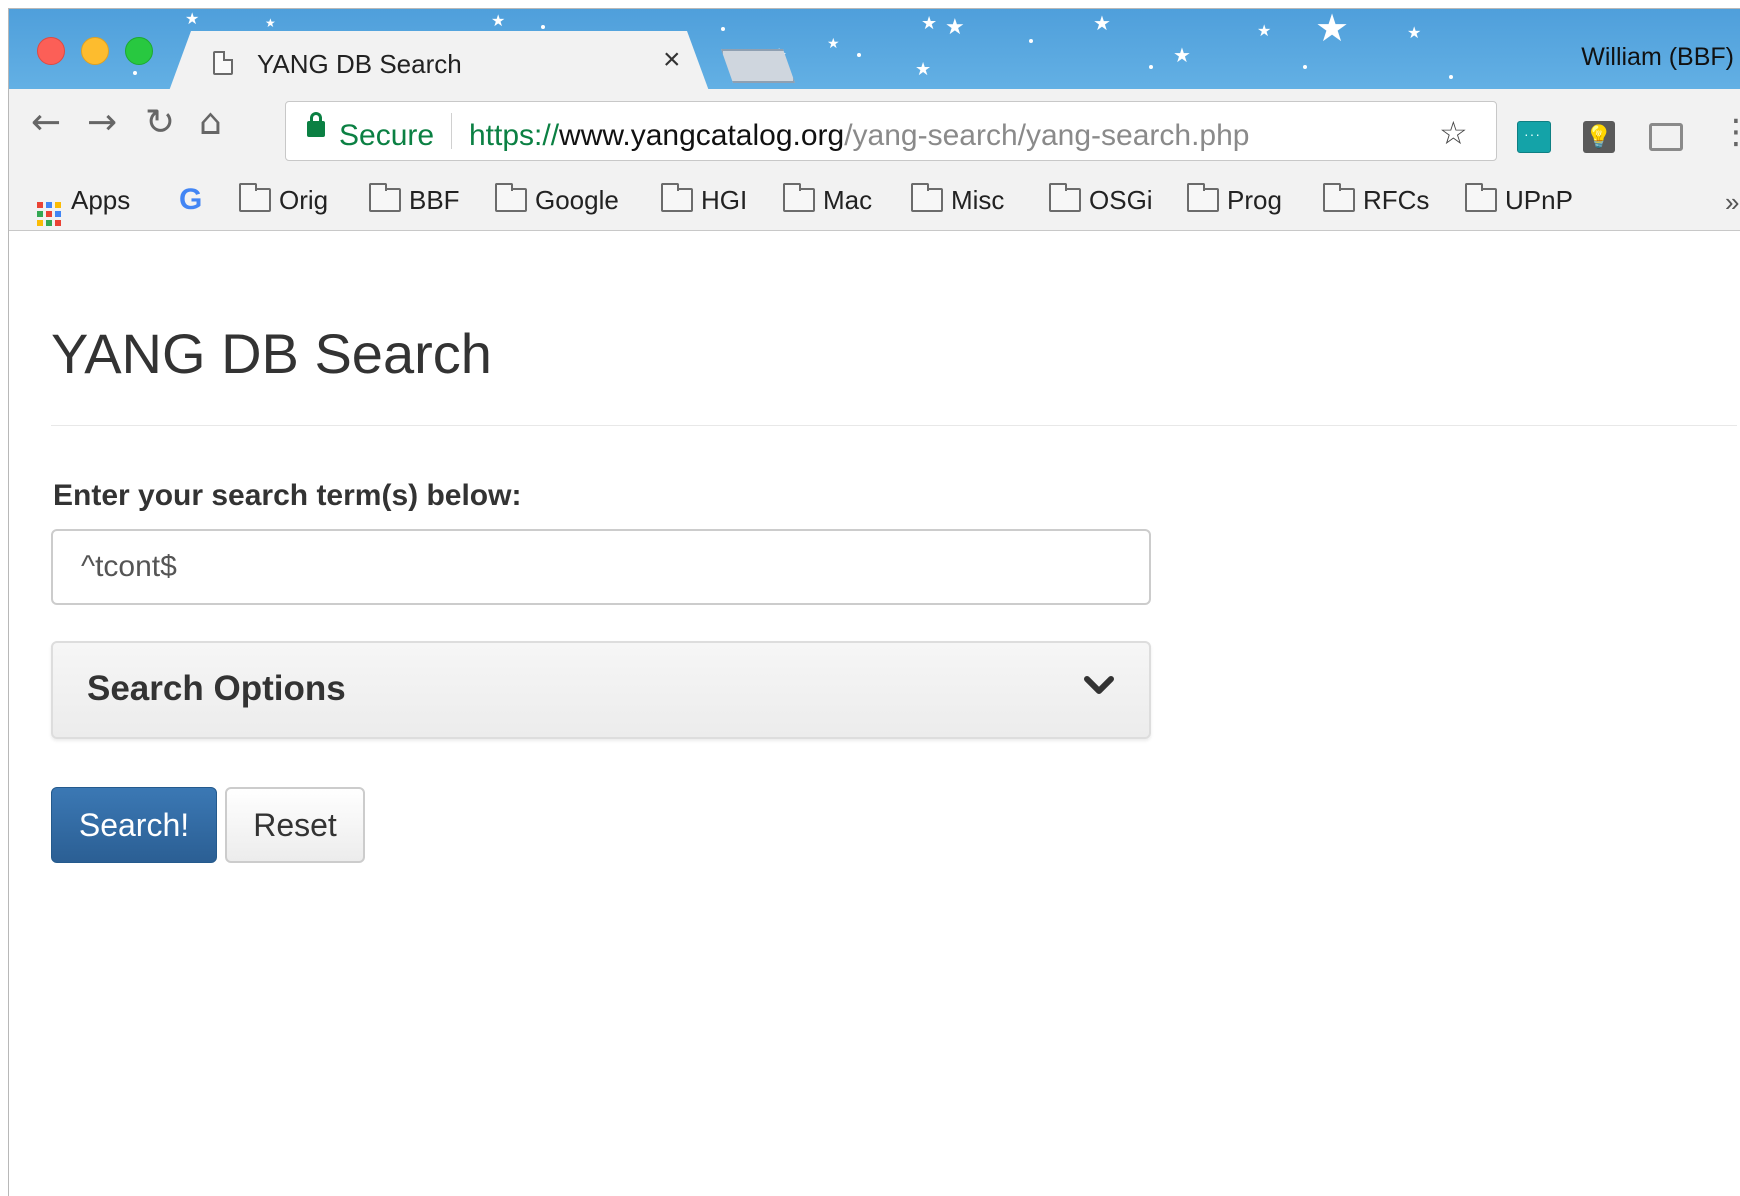 This screenshot has height=1196, width=1740. I want to click on extension-icon, so click(1534, 137).